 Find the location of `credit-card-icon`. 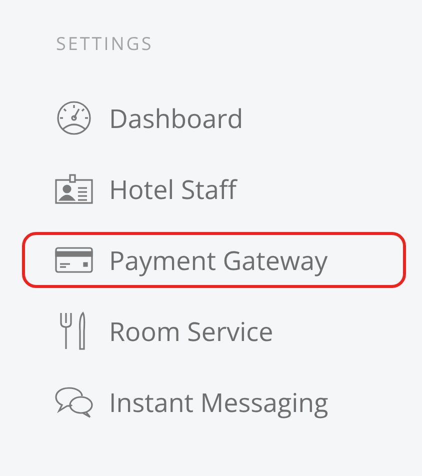

credit-card-icon is located at coordinates (74, 260).